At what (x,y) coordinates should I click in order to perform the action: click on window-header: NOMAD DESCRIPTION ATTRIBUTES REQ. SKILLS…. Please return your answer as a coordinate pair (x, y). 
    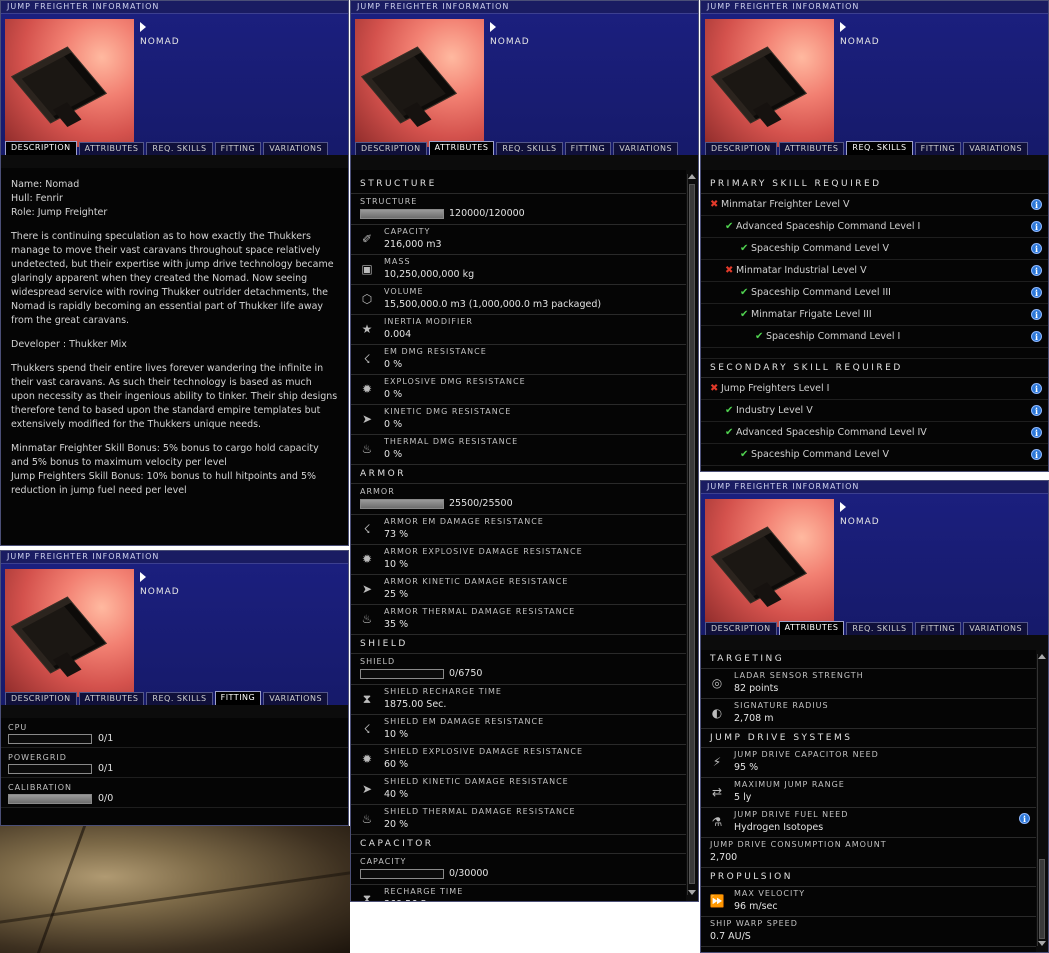
    Looking at the image, I should click on (874, 564).